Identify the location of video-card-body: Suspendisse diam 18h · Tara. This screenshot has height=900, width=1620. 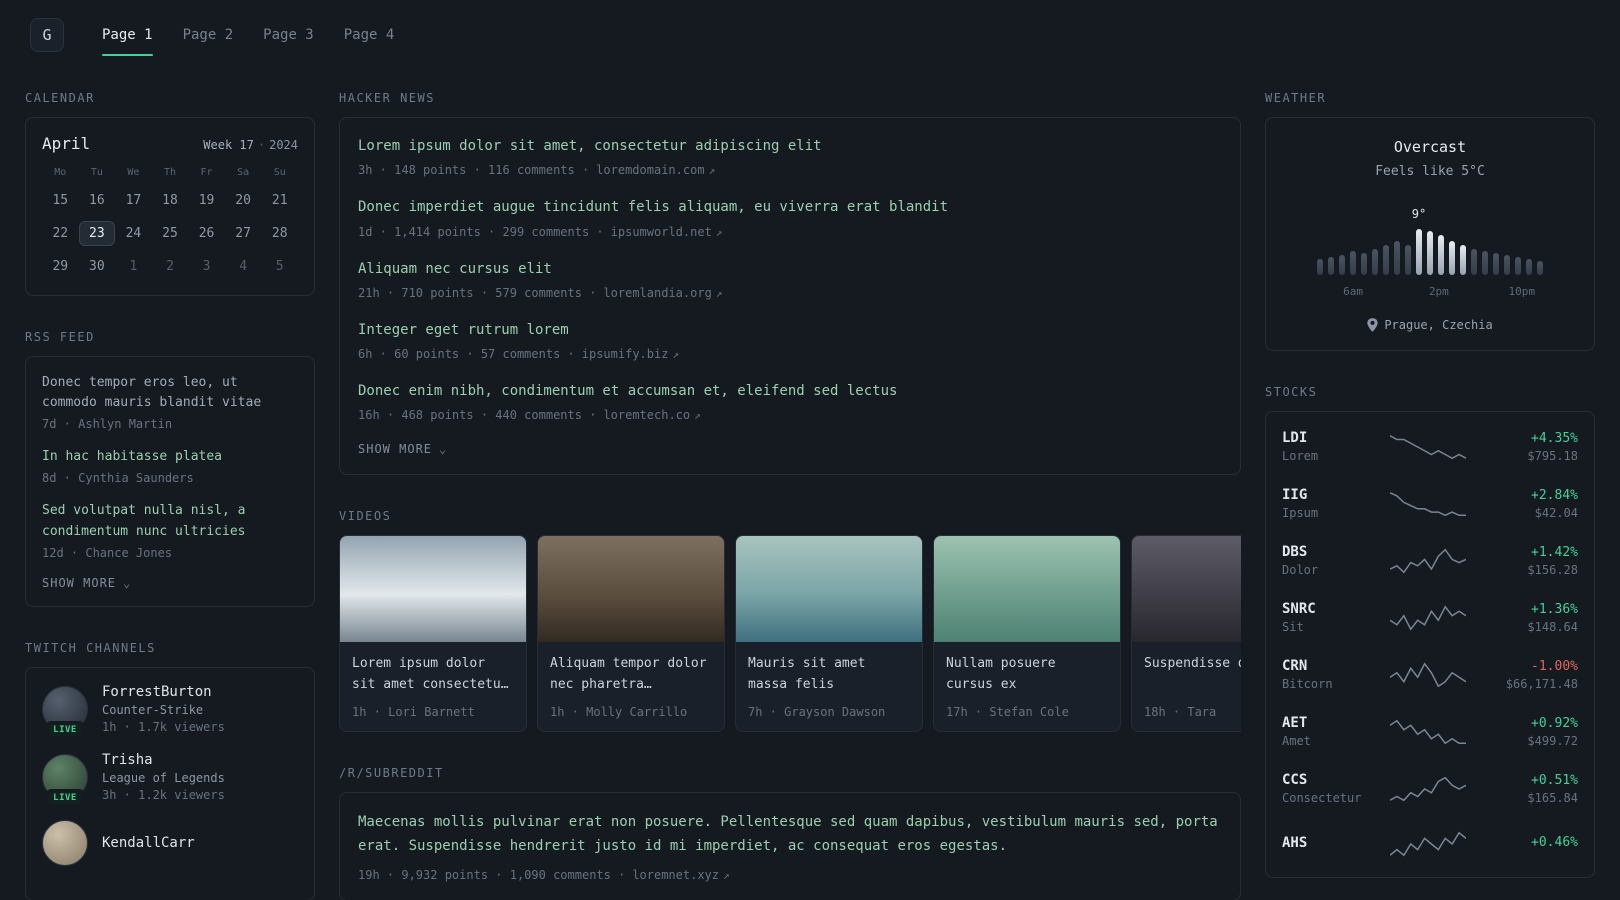
(1186, 686).